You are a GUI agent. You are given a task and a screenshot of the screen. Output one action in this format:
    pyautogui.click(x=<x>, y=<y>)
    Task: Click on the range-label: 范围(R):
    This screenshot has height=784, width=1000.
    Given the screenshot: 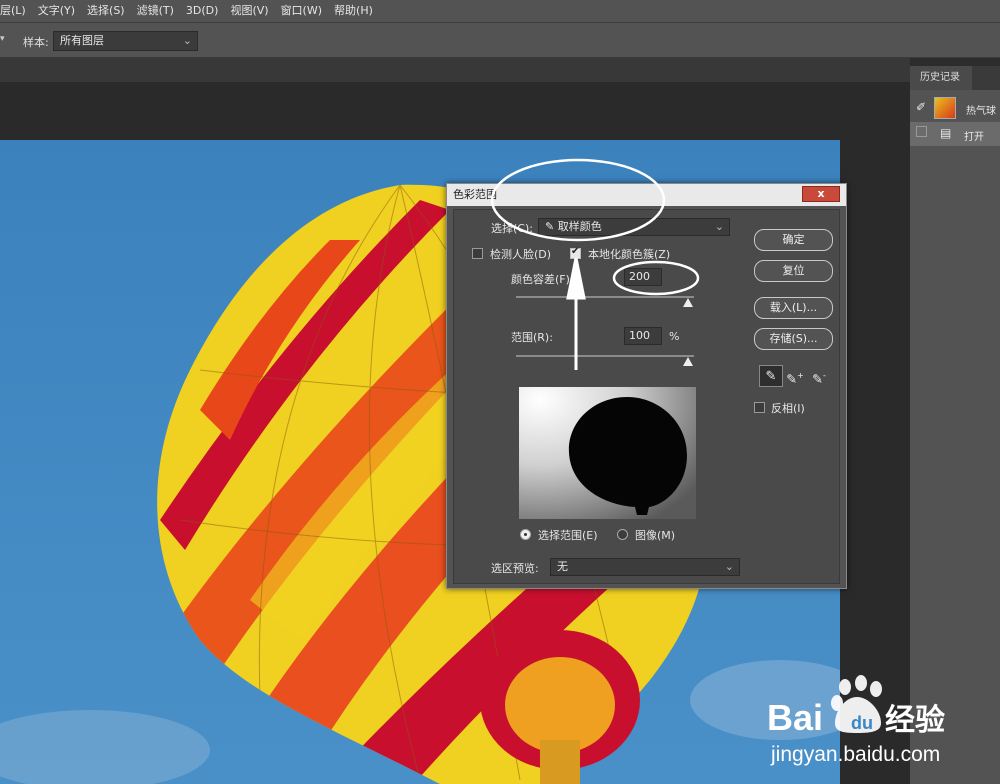 What is the action you would take?
    pyautogui.click(x=532, y=337)
    